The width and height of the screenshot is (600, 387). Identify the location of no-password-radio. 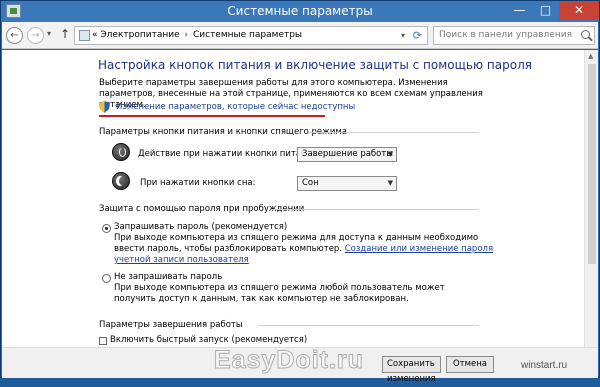
(106, 278).